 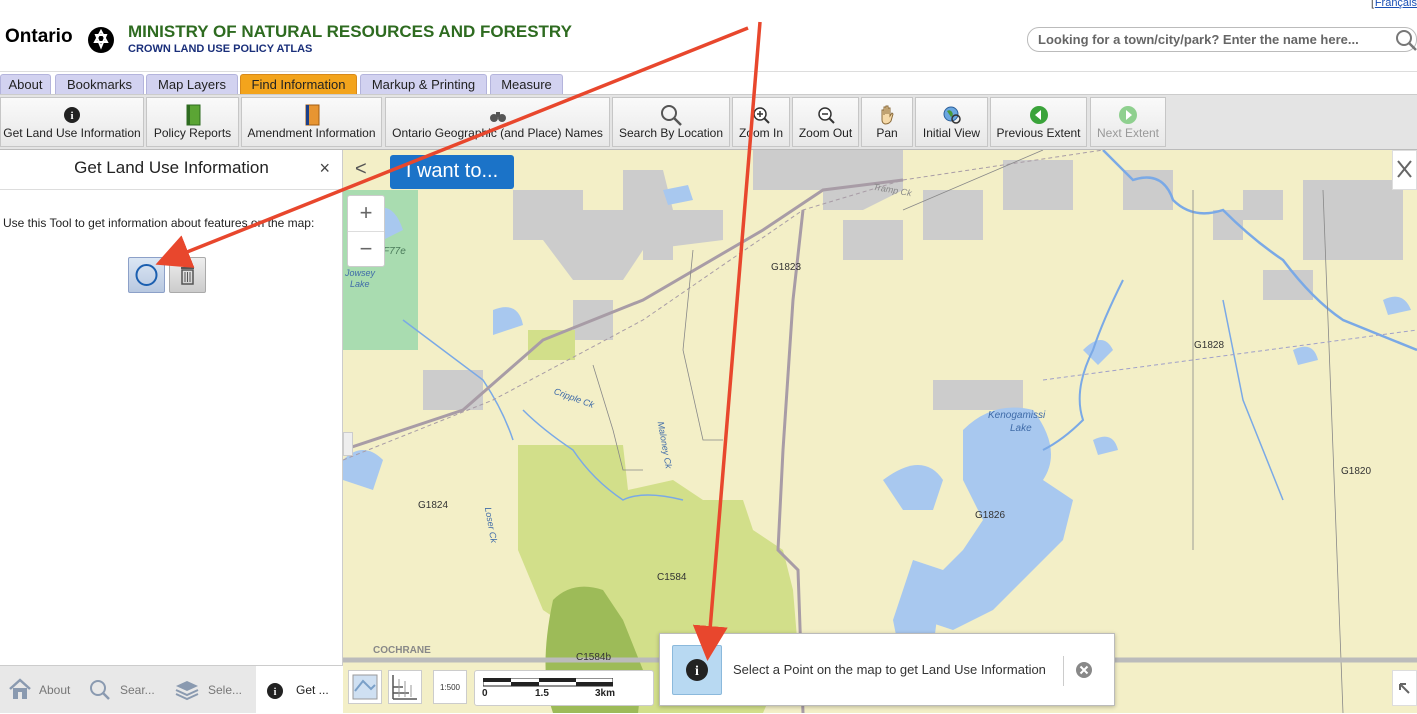 What do you see at coordinates (366, 214) in the screenshot?
I see `map-zoom-in-button: +` at bounding box center [366, 214].